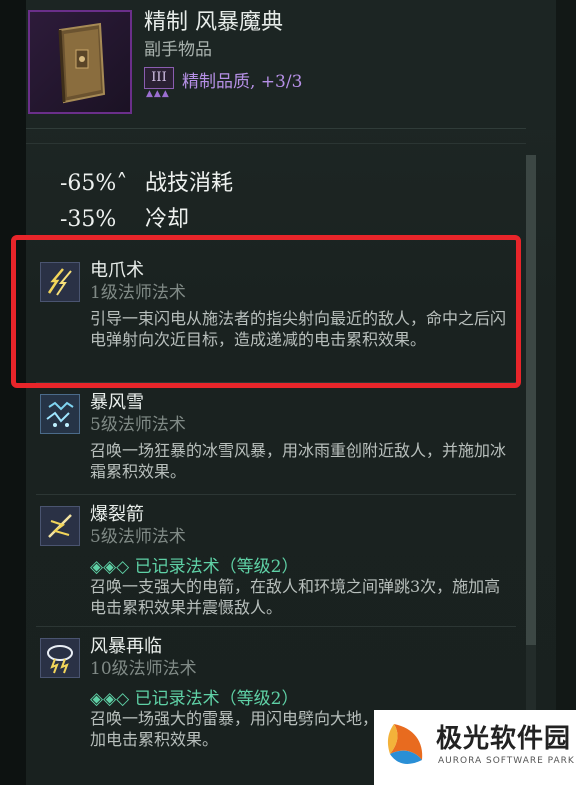  I want to click on stat-value: -35%, so click(88, 219).